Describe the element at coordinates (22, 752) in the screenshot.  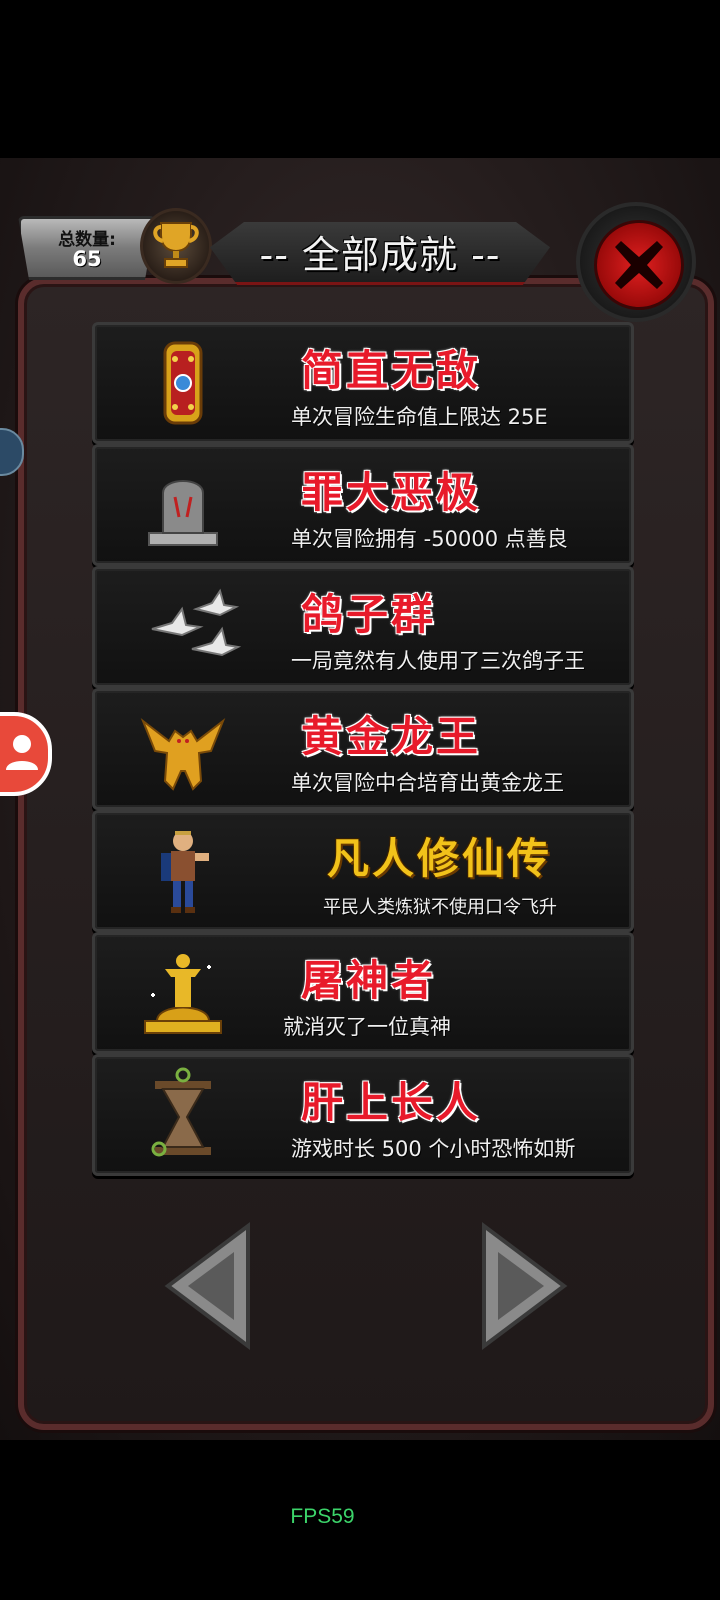
I see `user-icon` at that location.